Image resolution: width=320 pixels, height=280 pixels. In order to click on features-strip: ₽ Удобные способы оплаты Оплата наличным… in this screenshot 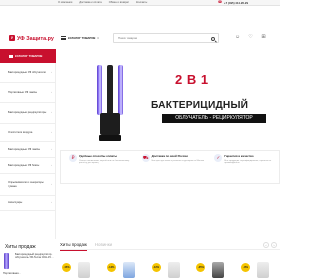, I will do `click(170, 167)`.